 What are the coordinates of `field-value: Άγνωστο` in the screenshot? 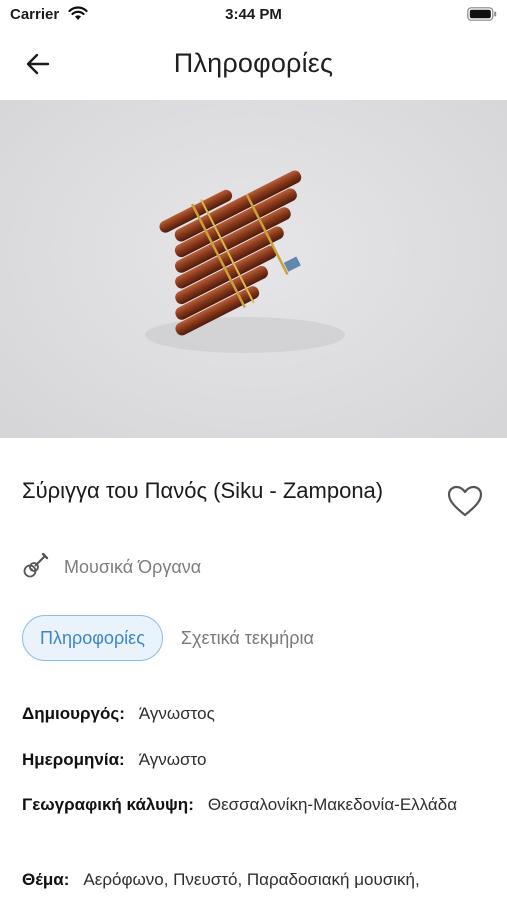 It's located at (172, 759).